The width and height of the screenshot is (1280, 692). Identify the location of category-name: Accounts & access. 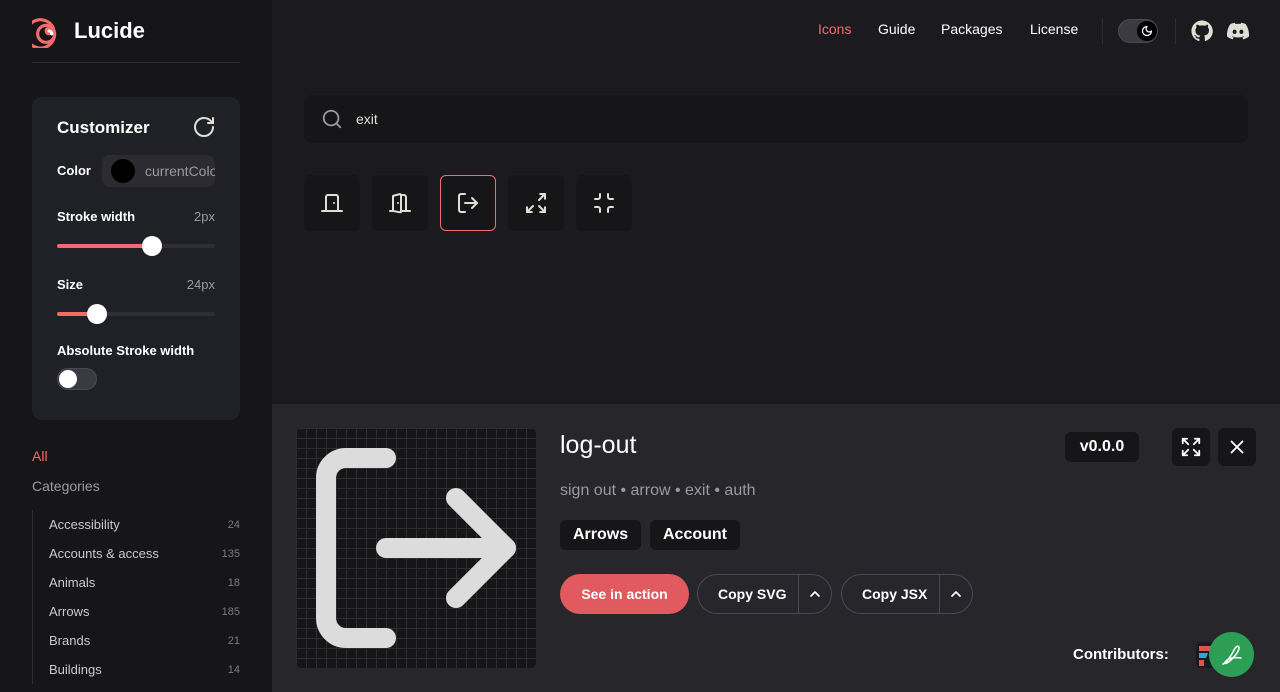
(104, 553).